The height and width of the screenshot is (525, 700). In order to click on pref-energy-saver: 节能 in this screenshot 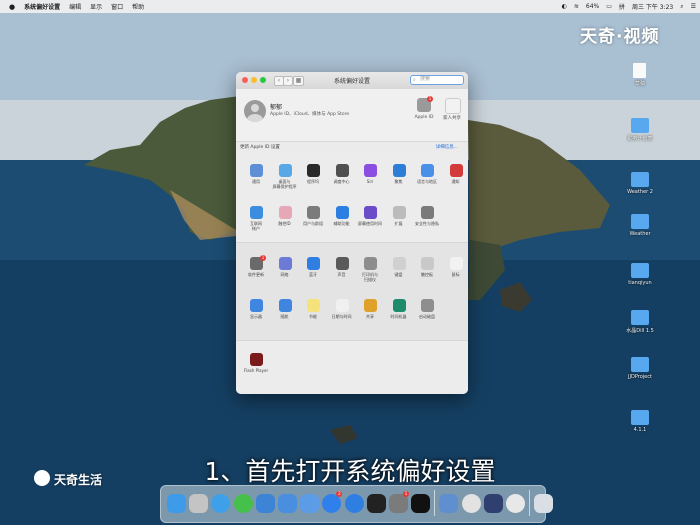, I will do `click(313, 314)`.